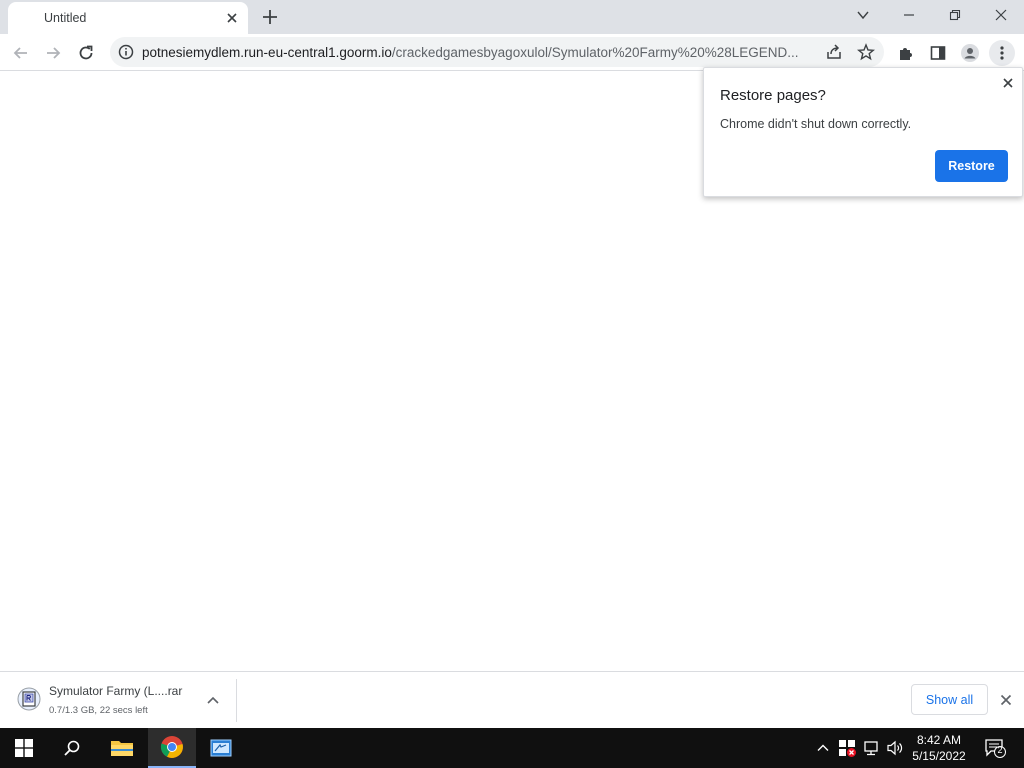  I want to click on back-button, so click(21, 53).